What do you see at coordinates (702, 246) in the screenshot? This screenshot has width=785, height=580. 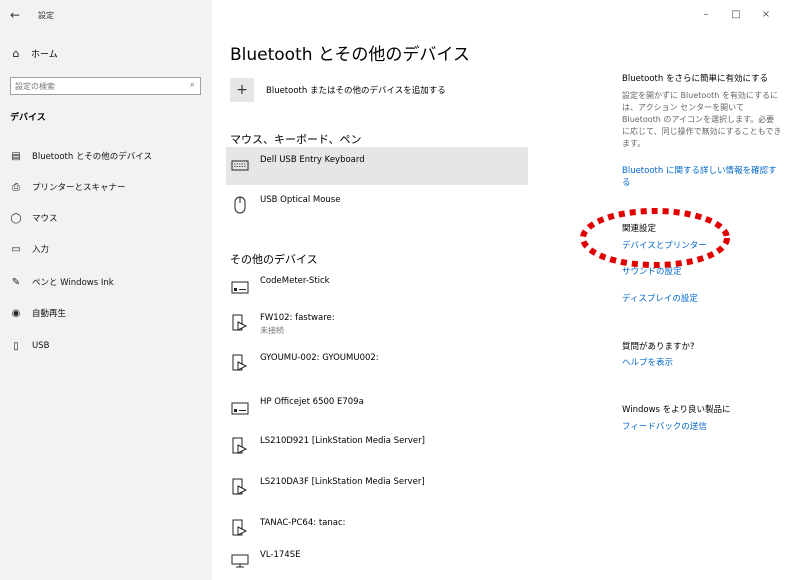 I see `devices-and-printers-link: デバイスとプリンター` at bounding box center [702, 246].